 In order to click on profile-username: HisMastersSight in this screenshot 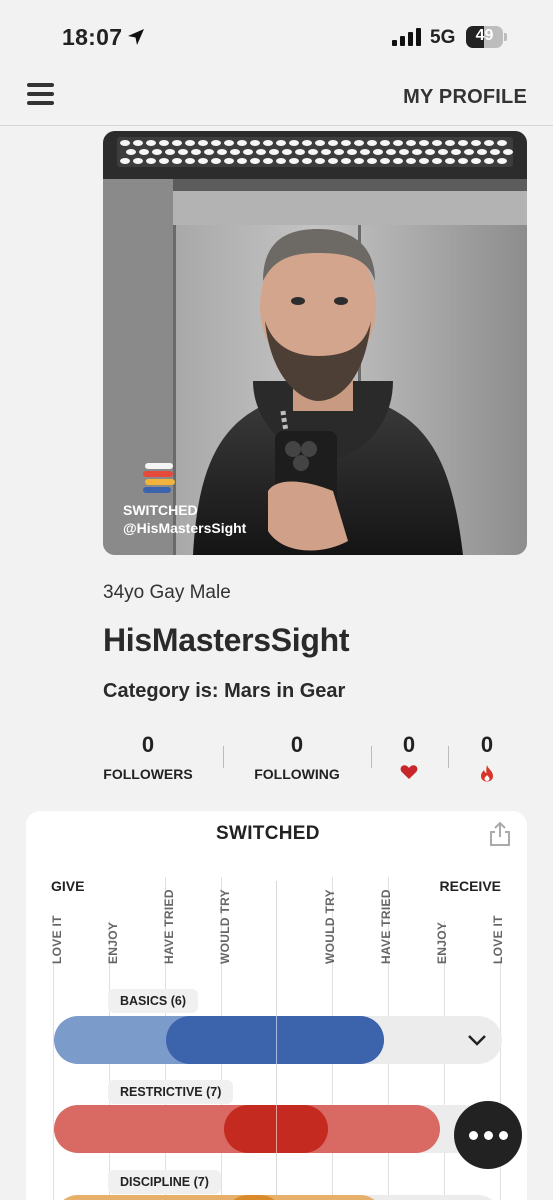, I will do `click(226, 640)`.